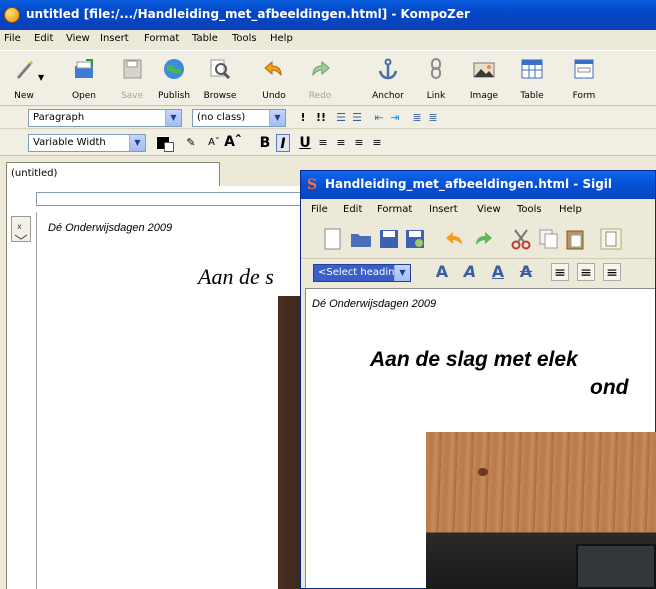  What do you see at coordinates (114, 38) in the screenshot?
I see `menu-insert: Insert` at bounding box center [114, 38].